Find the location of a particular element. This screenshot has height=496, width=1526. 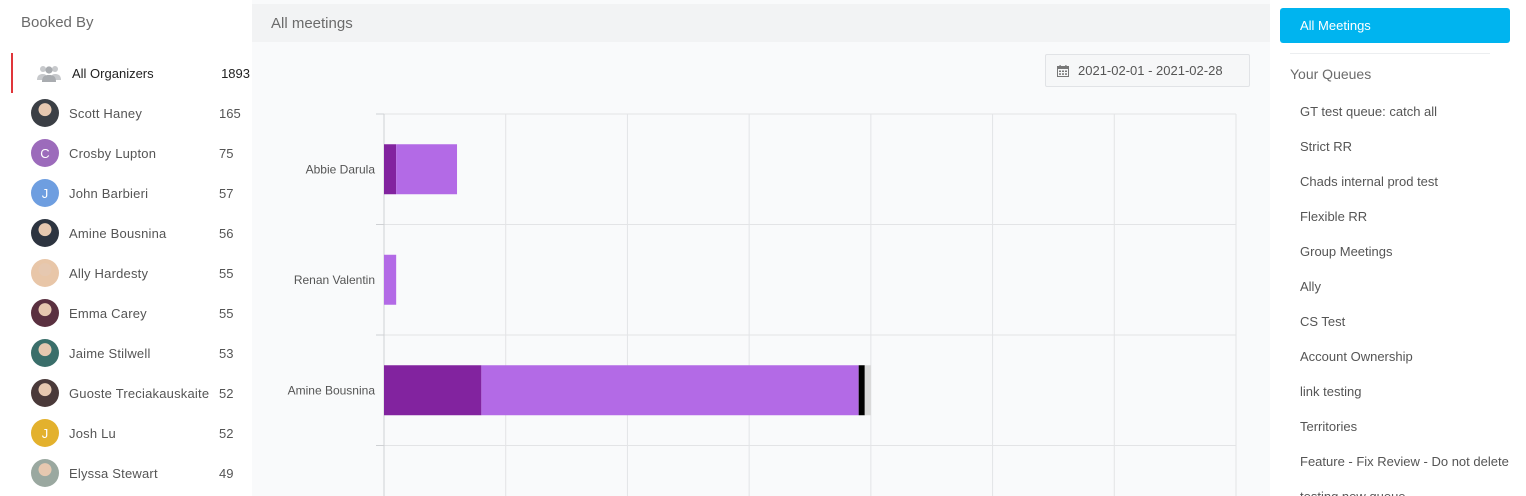

queue-item: Group Meetings is located at coordinates (1390, 251).